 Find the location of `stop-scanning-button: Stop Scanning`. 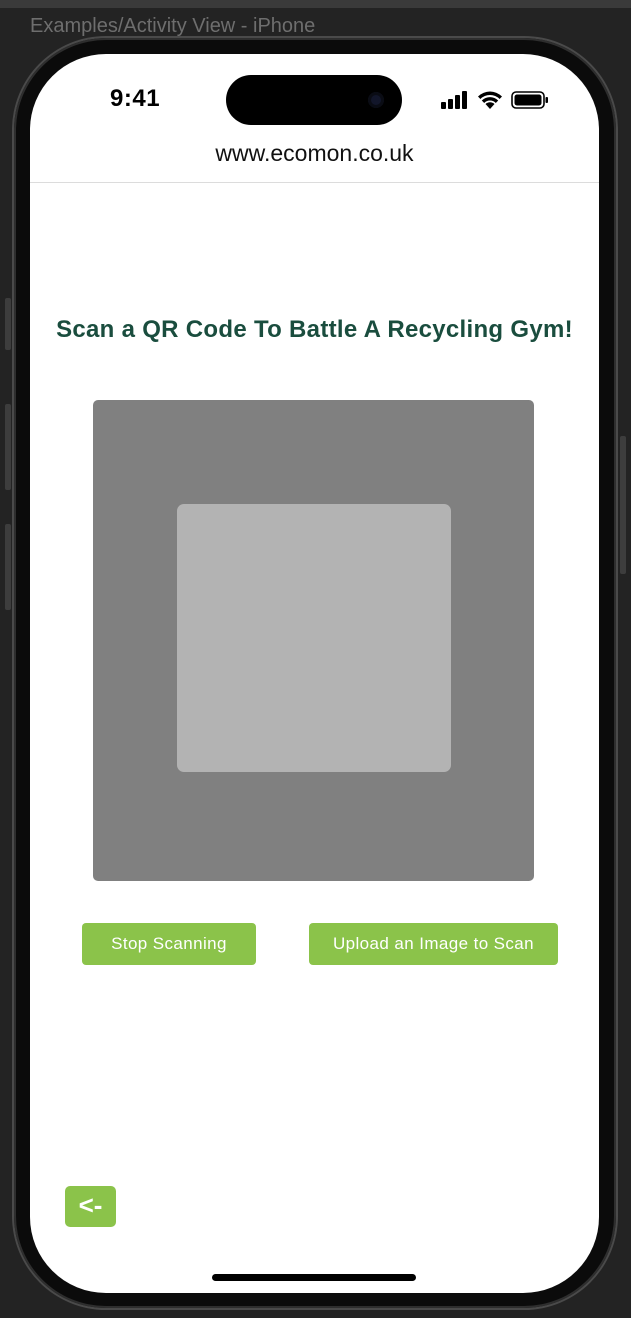

stop-scanning-button: Stop Scanning is located at coordinates (169, 944).